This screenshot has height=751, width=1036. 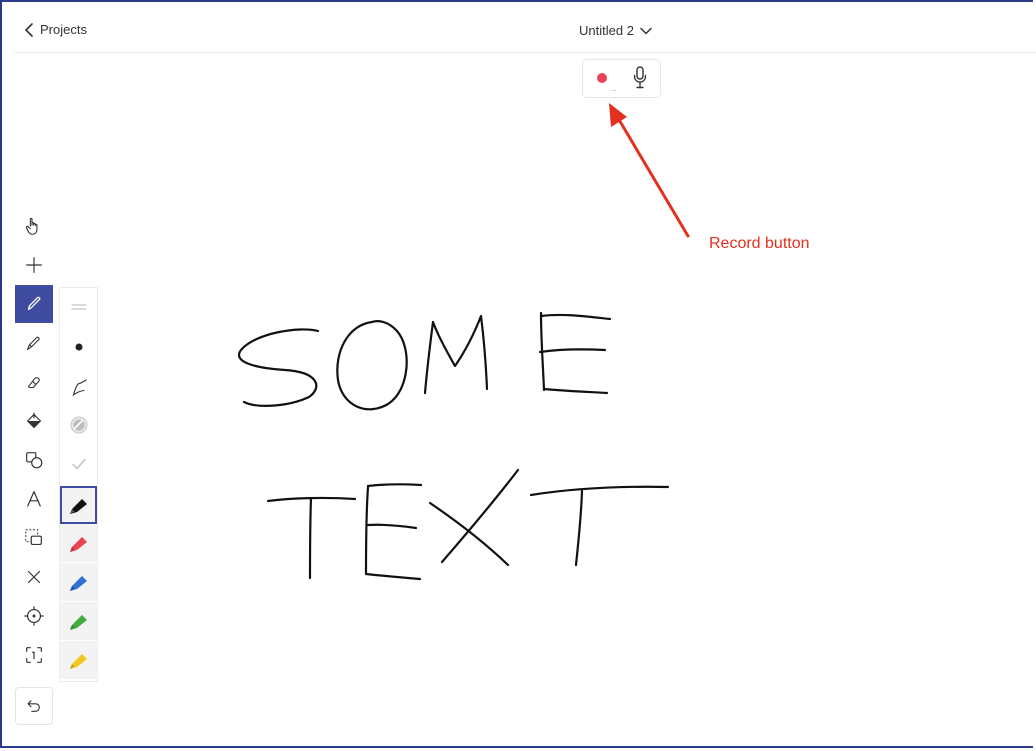 I want to click on opacity-icon, so click(x=78, y=425).